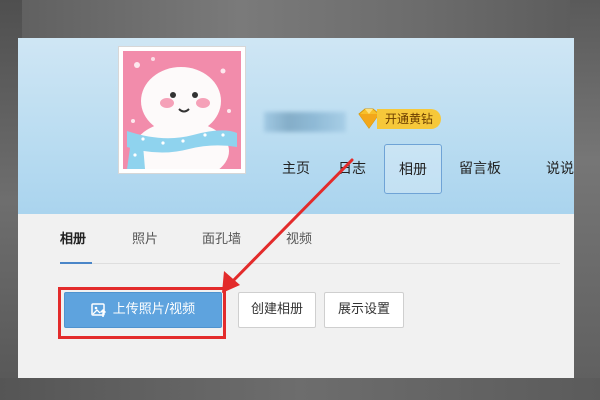 Image resolution: width=600 pixels, height=400 pixels. Describe the element at coordinates (299, 246) in the screenshot. I see `tab-videos: 视频` at that location.